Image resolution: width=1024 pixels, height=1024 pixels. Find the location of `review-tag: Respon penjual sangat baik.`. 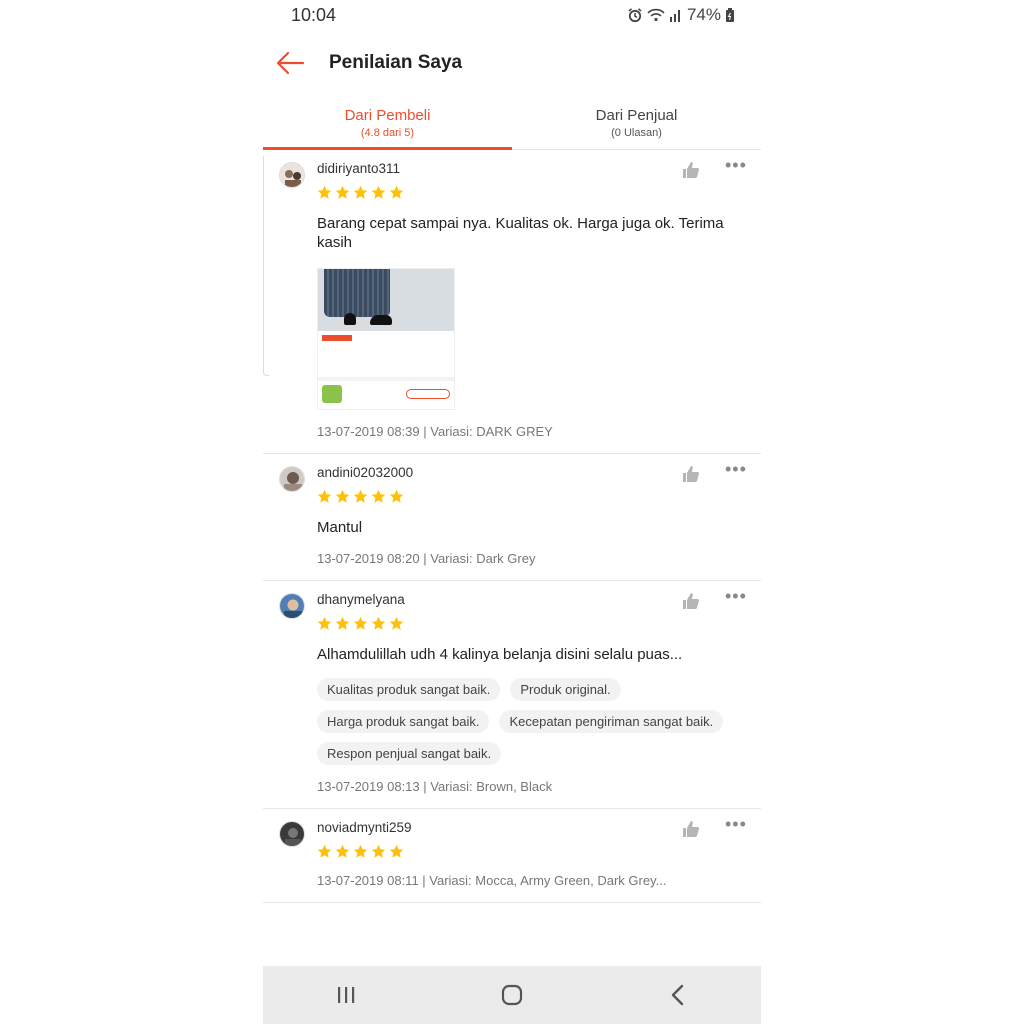

review-tag: Respon penjual sangat baik. is located at coordinates (409, 753).